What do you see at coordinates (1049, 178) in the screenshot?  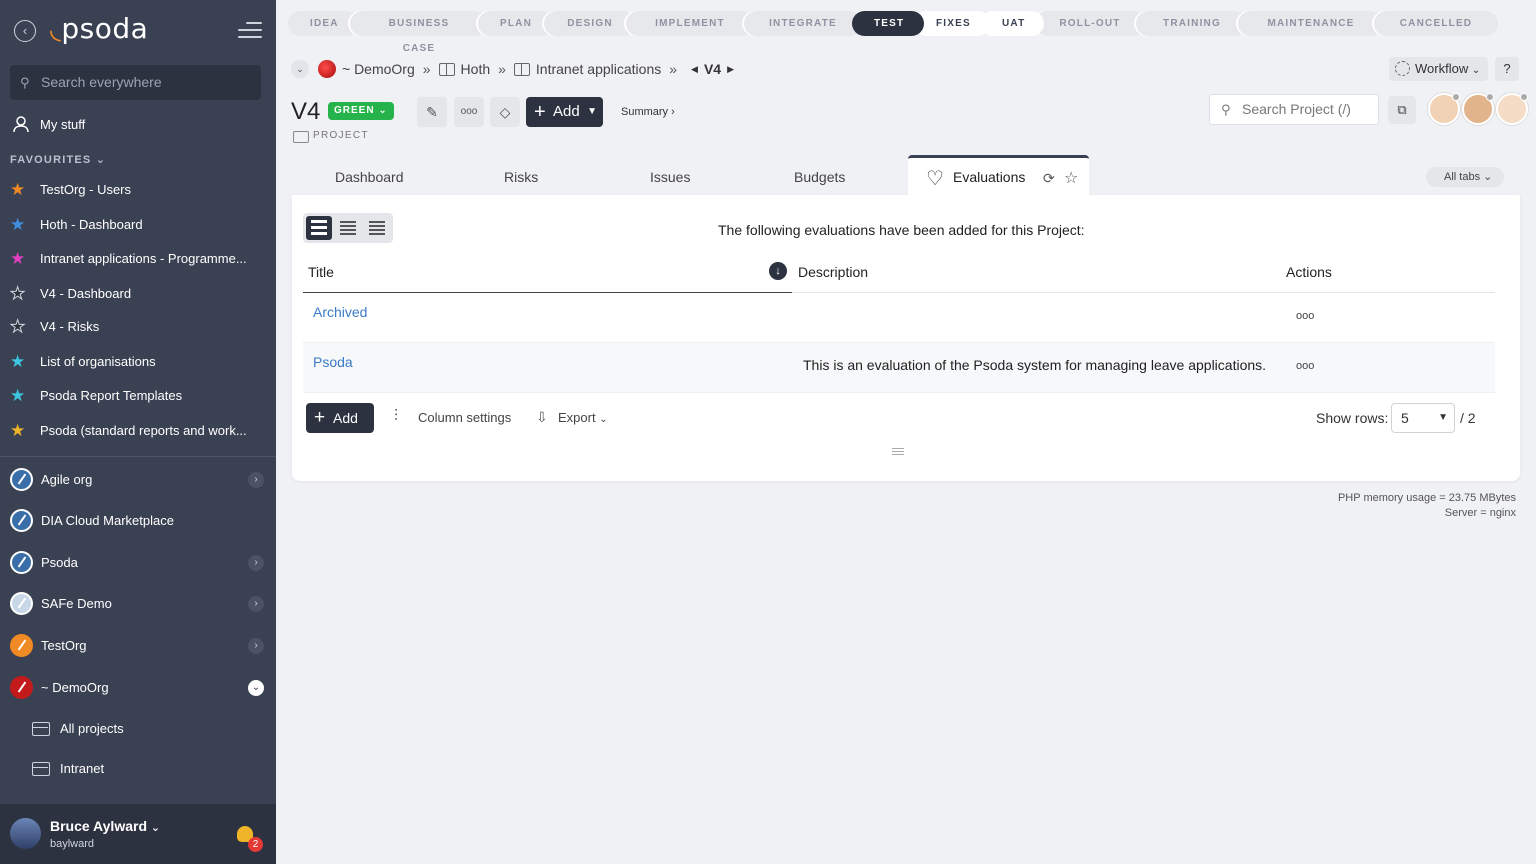 I see `refresh-icon: ⟳` at bounding box center [1049, 178].